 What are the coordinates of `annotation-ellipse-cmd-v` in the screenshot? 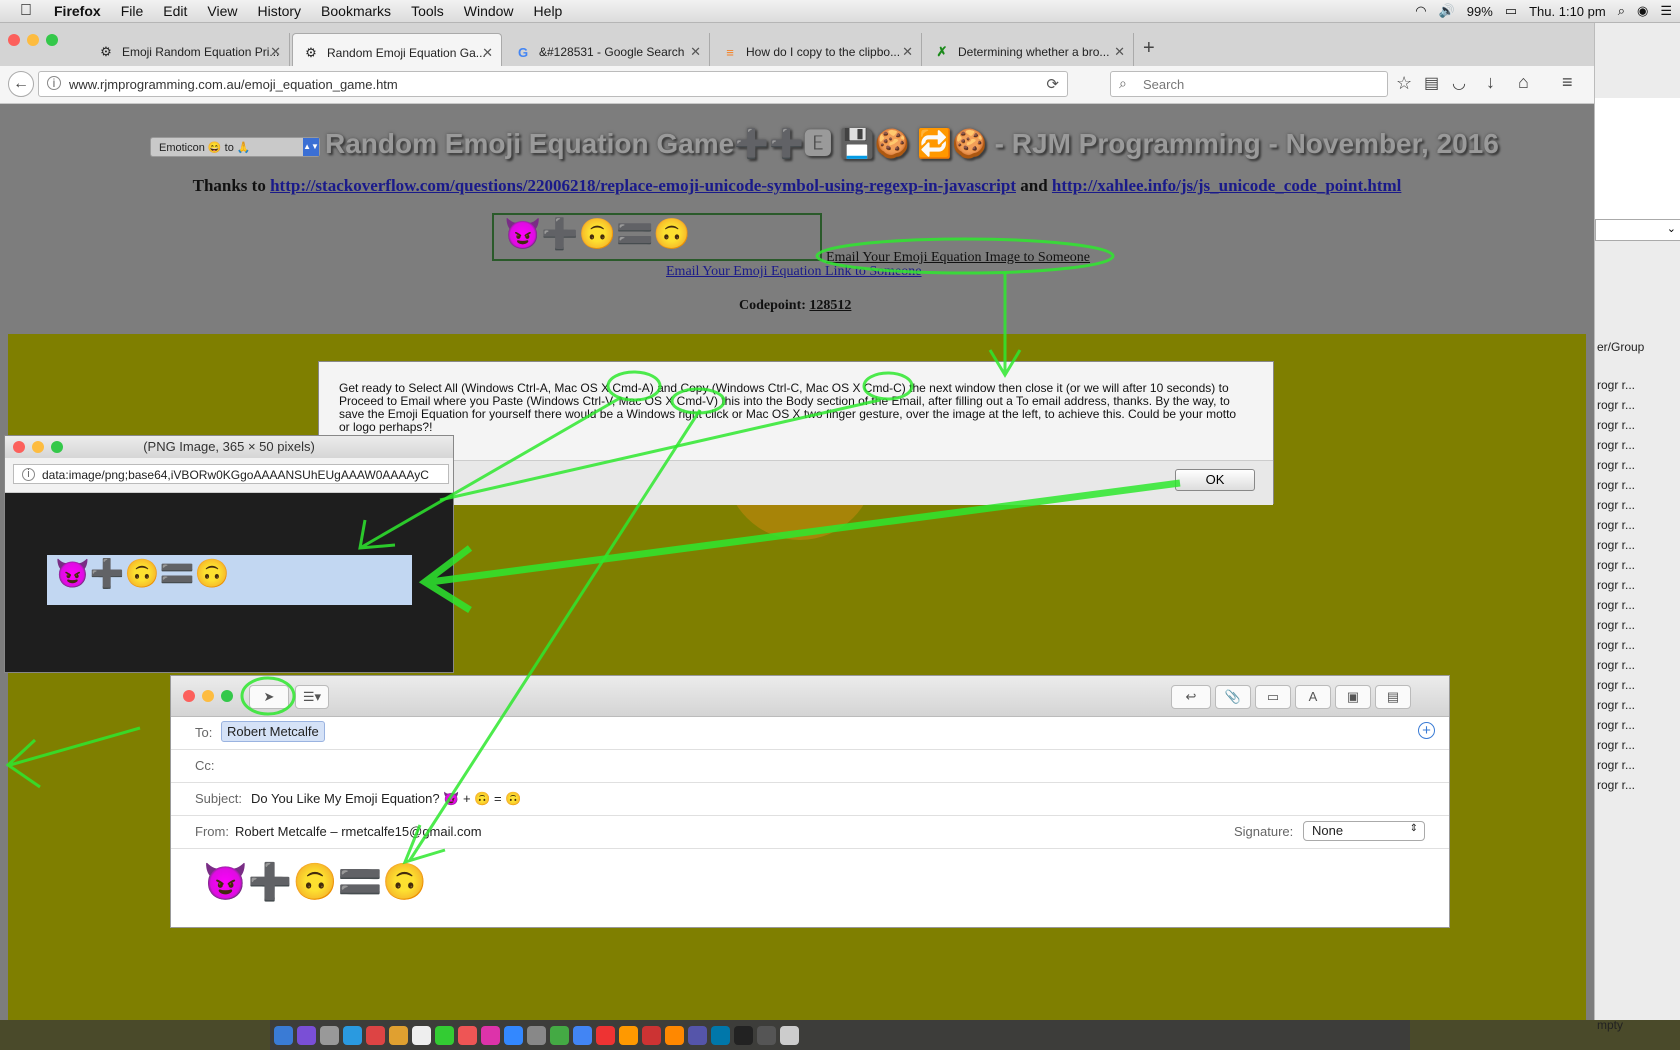 It's located at (698, 401).